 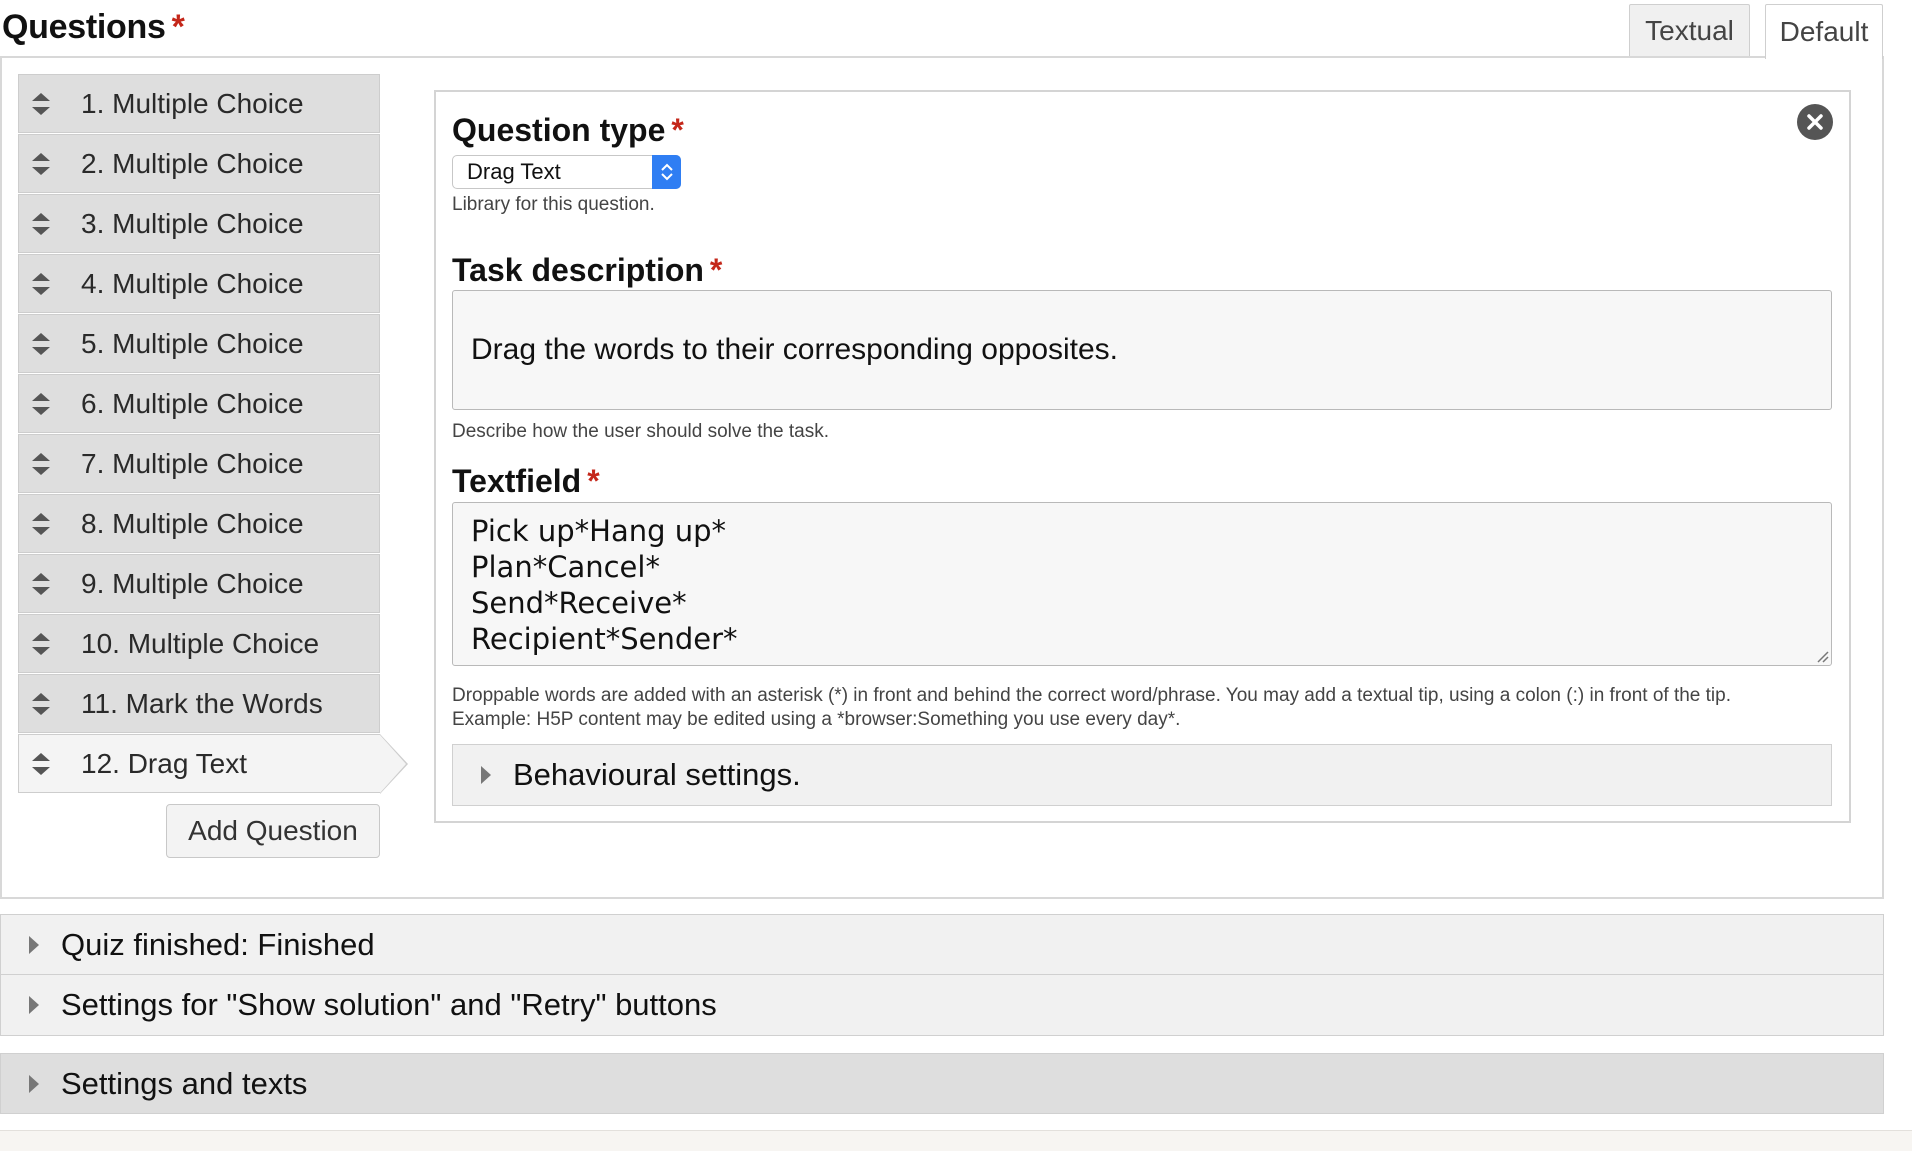 I want to click on question-type-help: Library for this question., so click(x=553, y=204).